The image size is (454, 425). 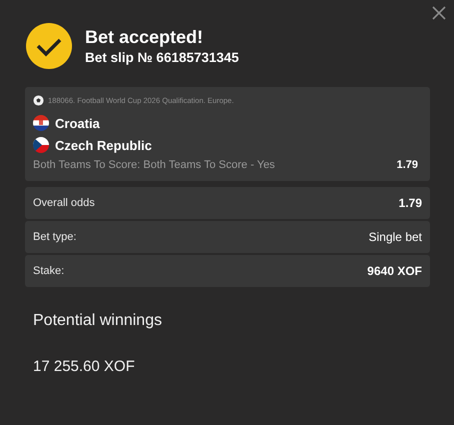 I want to click on odds-value: 1.79, so click(x=407, y=165).